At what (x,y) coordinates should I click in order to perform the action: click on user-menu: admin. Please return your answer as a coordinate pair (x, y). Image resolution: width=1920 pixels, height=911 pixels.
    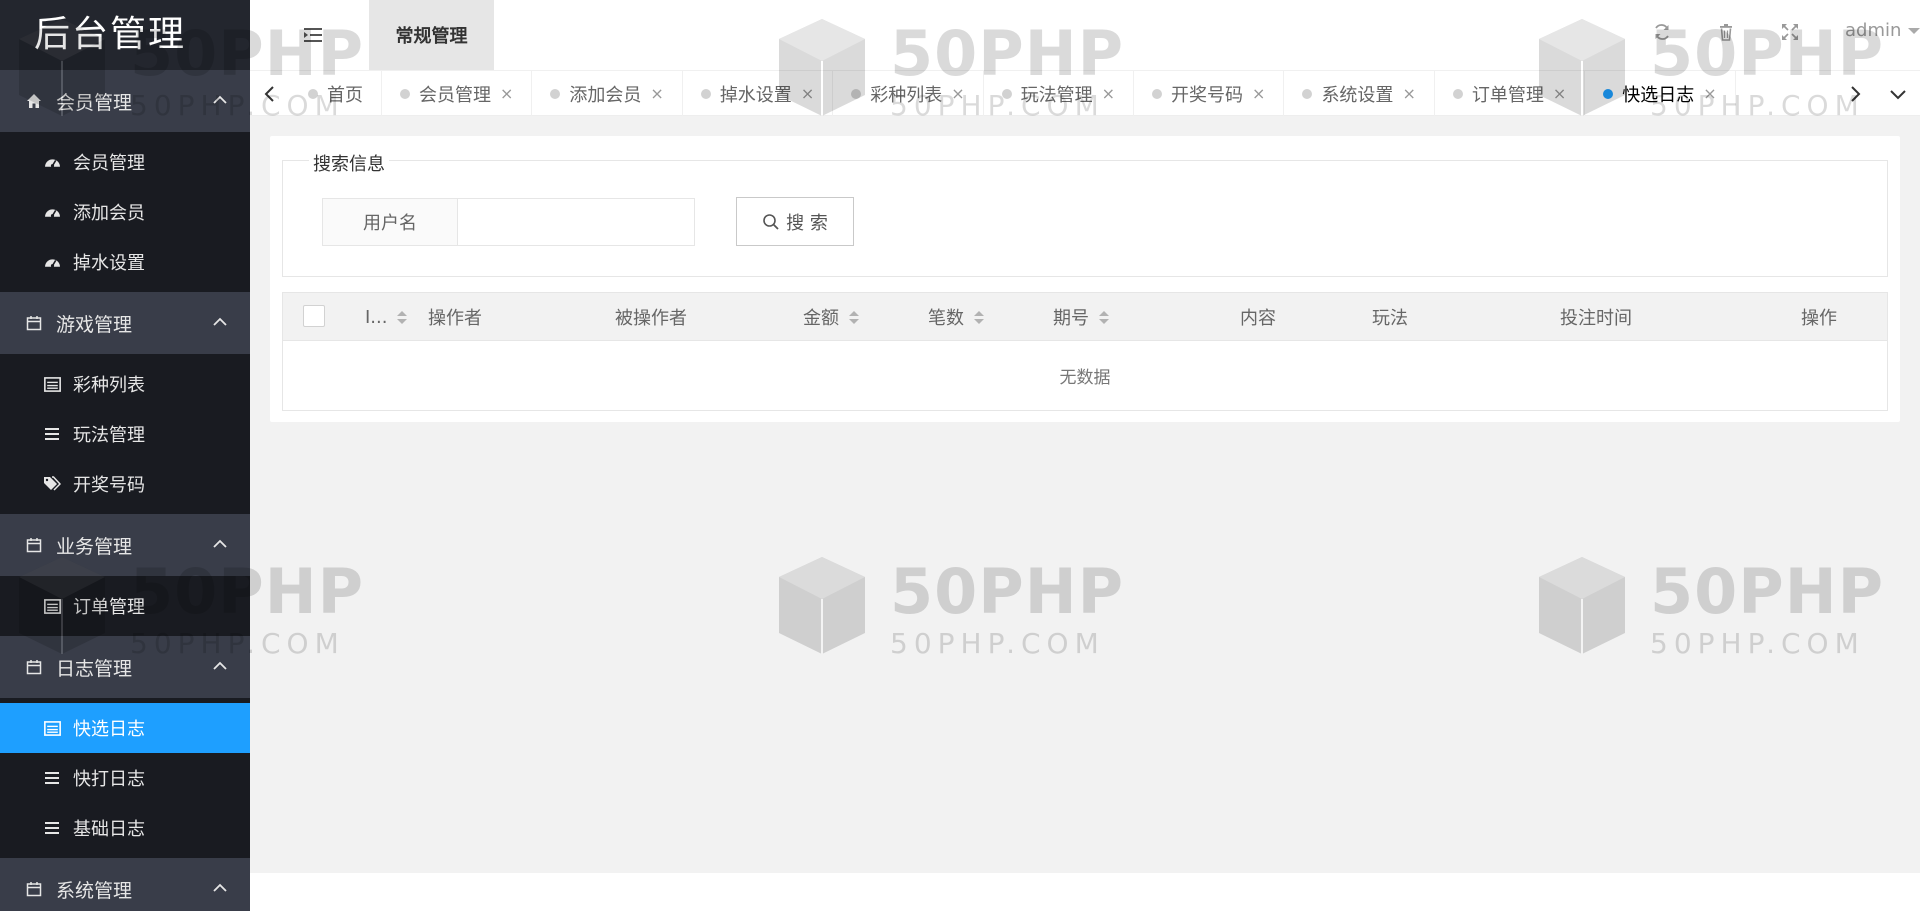
    Looking at the image, I should click on (1882, 30).